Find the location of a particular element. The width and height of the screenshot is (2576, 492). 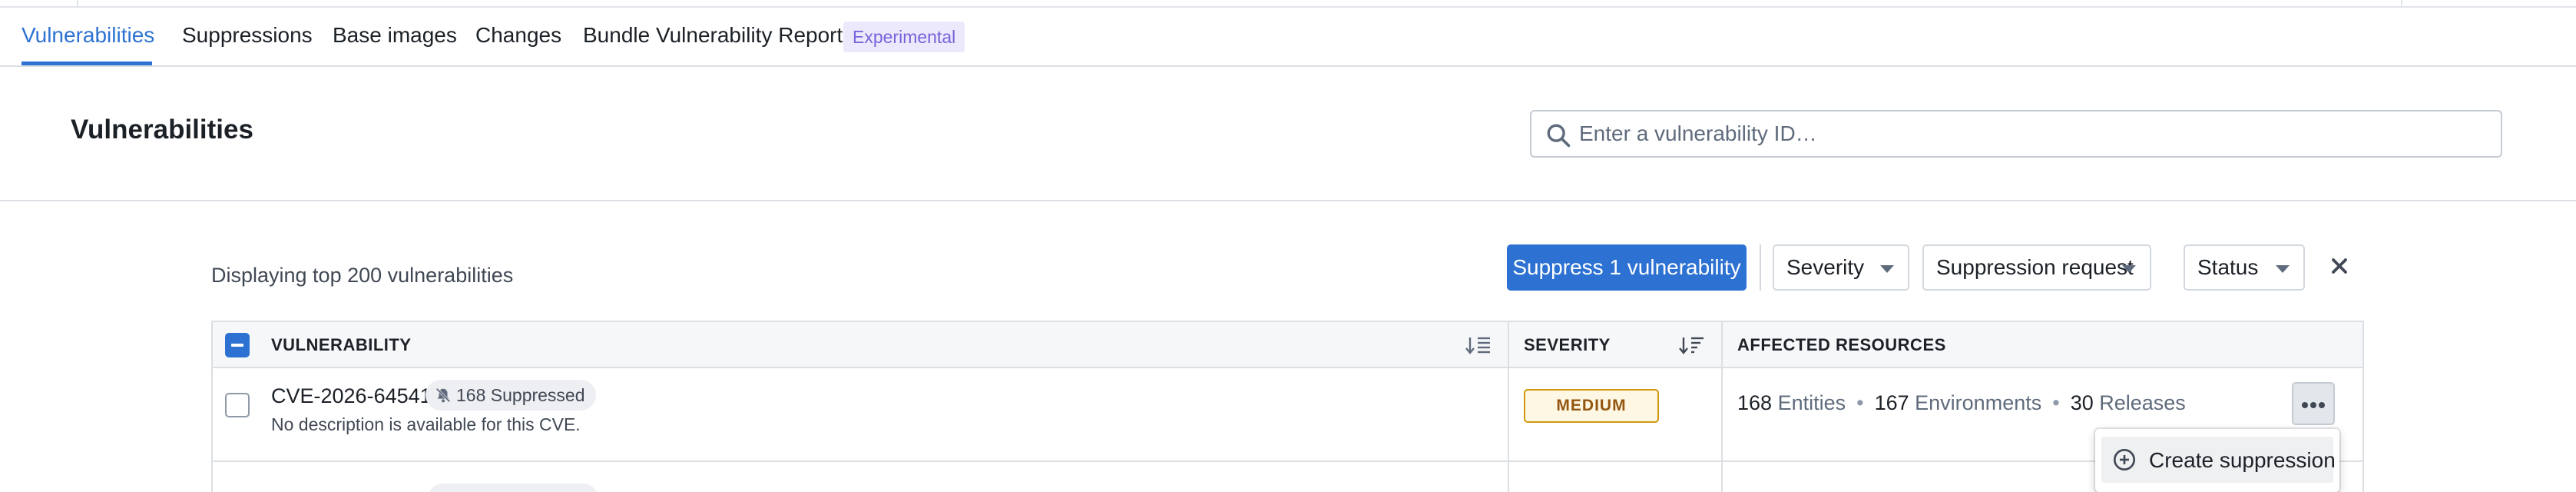

search-input is located at coordinates (2032, 134).